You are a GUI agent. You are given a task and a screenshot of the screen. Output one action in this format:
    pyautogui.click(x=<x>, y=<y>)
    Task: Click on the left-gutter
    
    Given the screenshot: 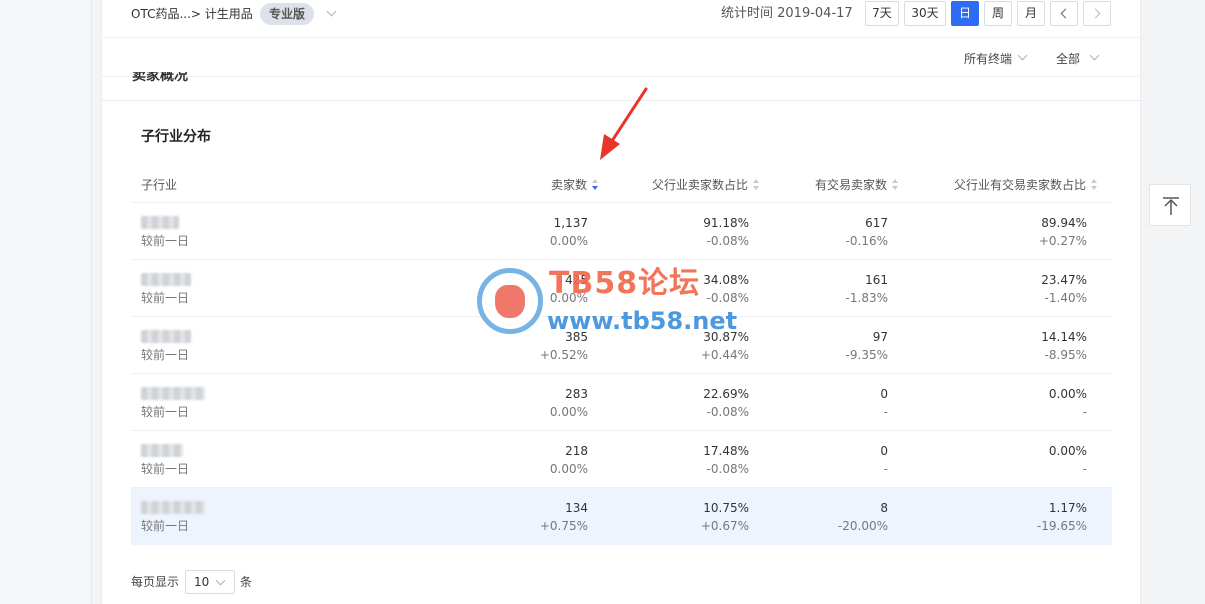 What is the action you would take?
    pyautogui.click(x=46, y=302)
    